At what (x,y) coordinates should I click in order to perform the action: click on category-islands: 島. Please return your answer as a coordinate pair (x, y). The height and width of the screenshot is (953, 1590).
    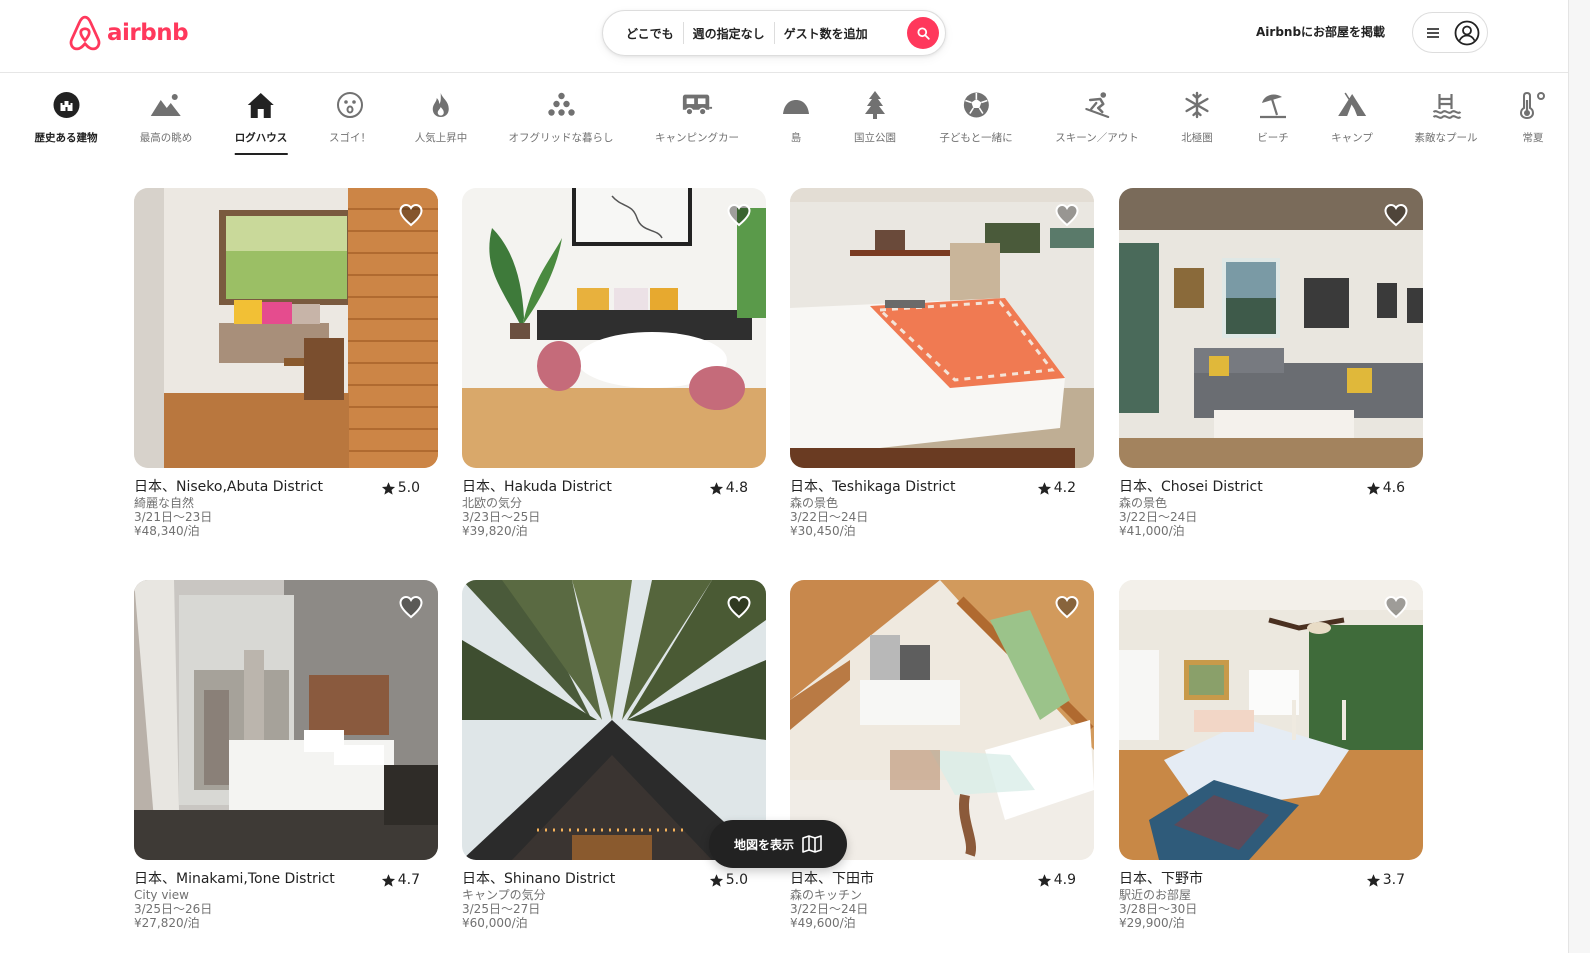
    Looking at the image, I should click on (796, 121).